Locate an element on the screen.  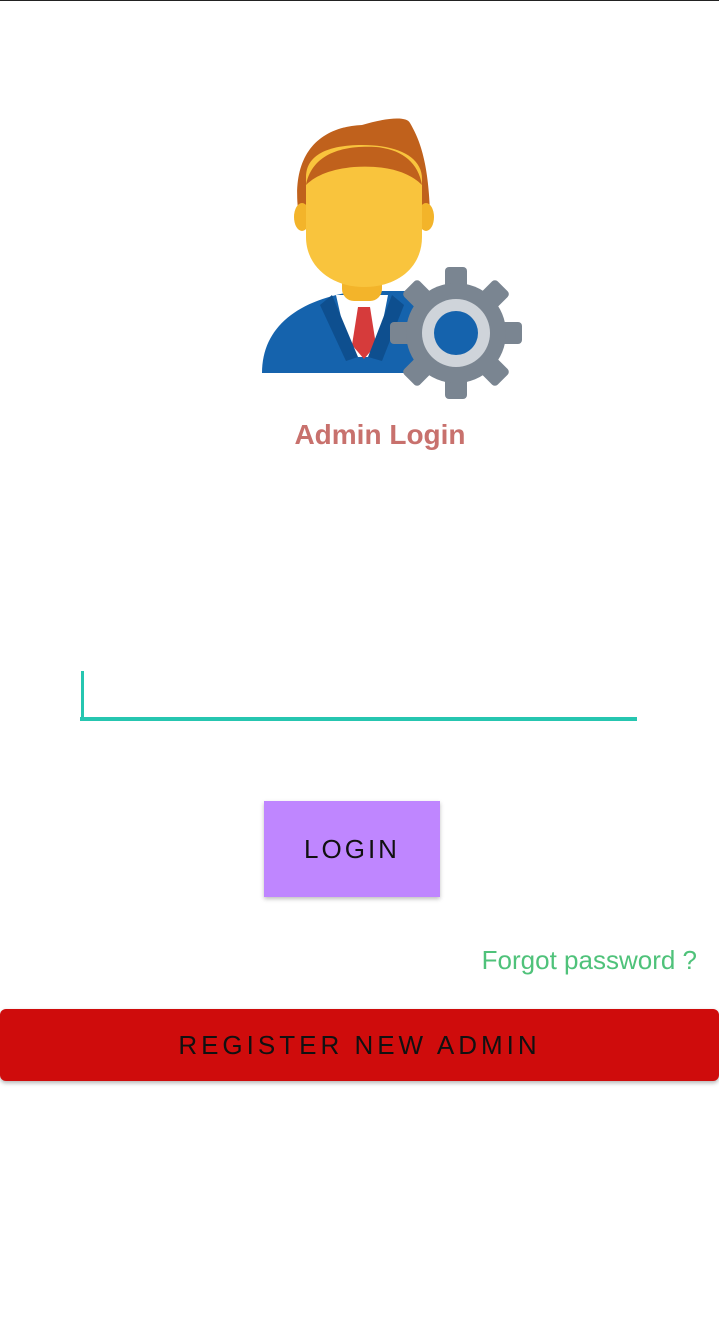
login-input is located at coordinates (358, 693).